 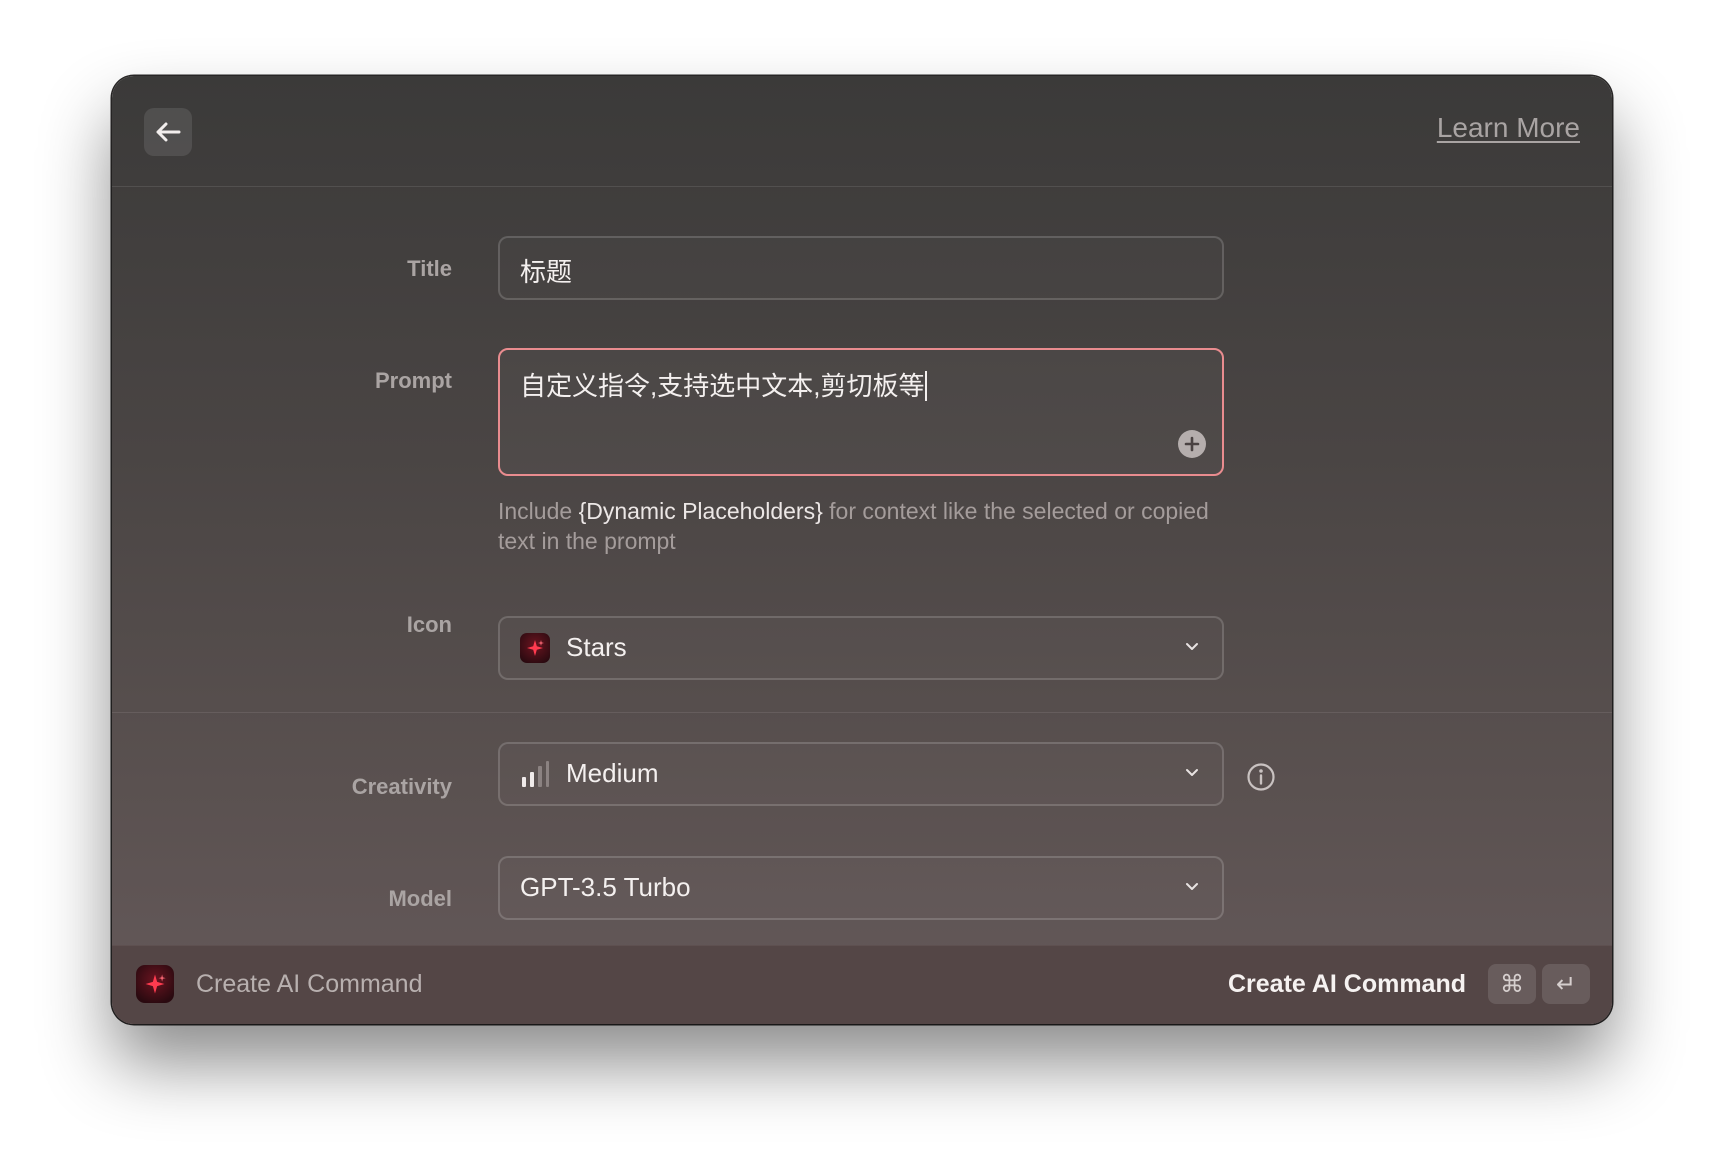 I want to click on icon-select: Stars, so click(x=861, y=648).